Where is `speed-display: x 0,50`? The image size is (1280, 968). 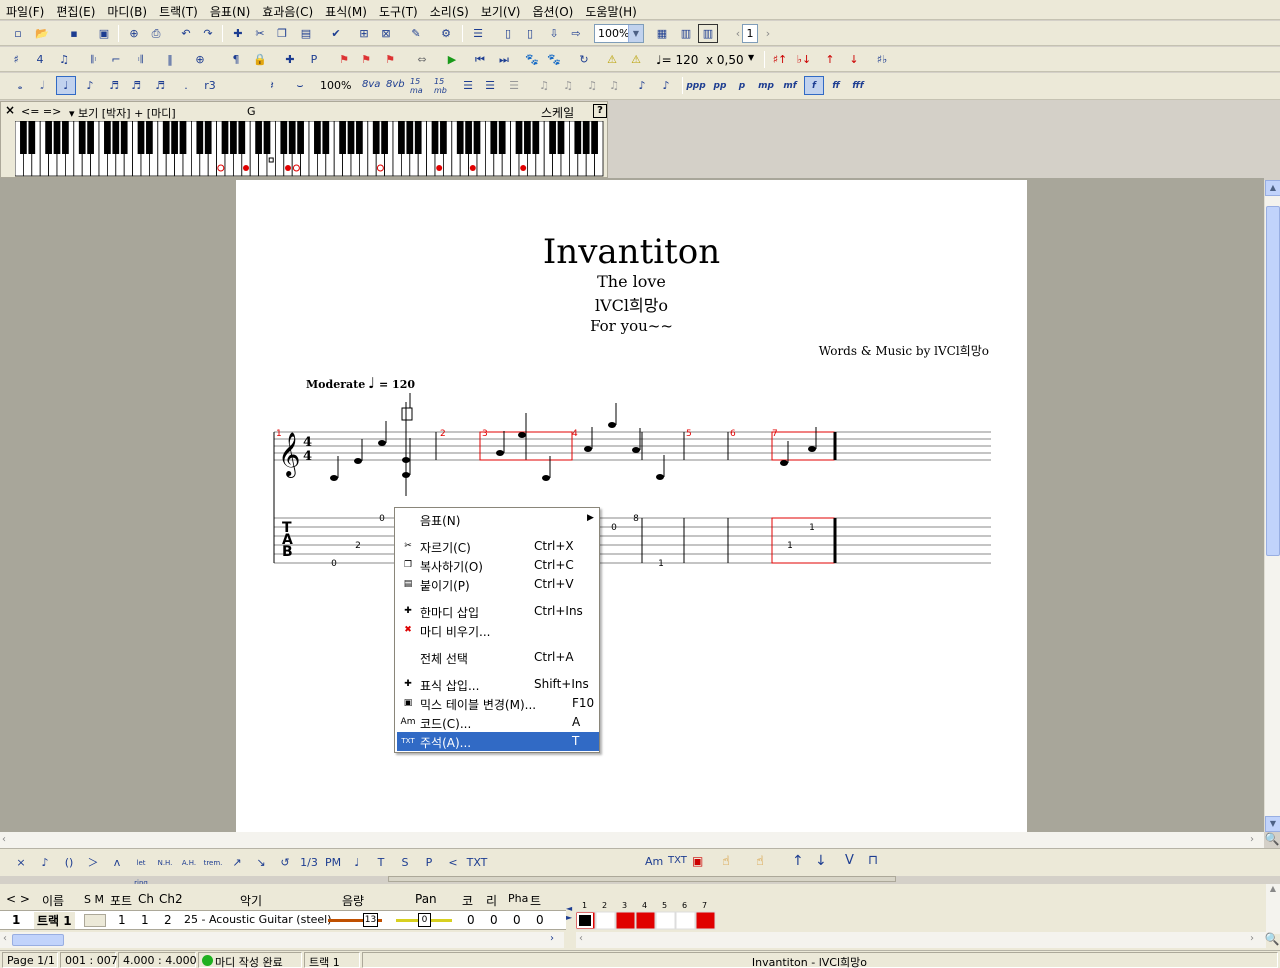
speed-display: x 0,50 is located at coordinates (725, 60).